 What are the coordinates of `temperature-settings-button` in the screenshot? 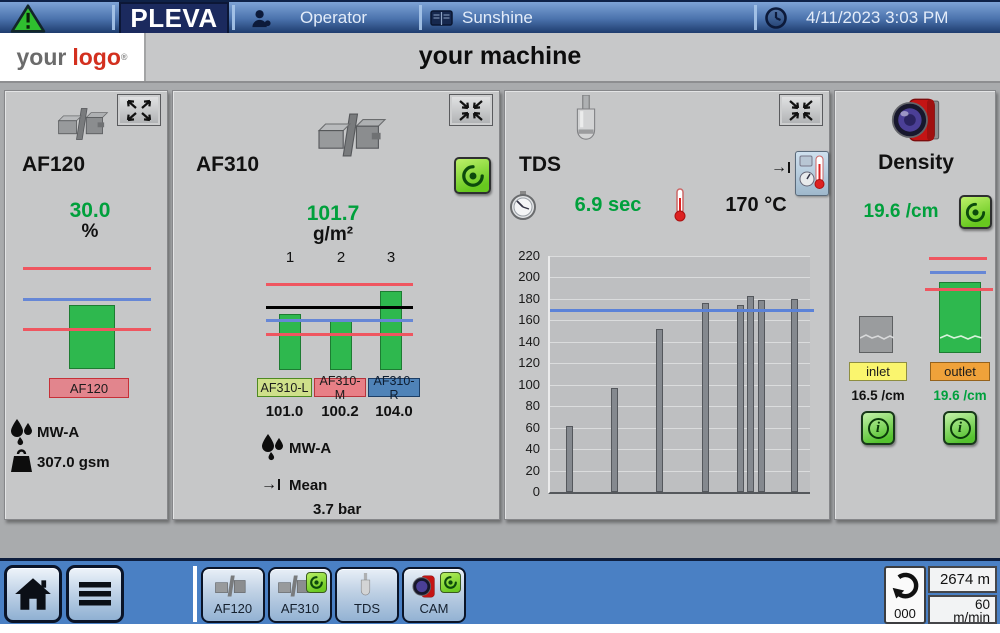 It's located at (812, 173).